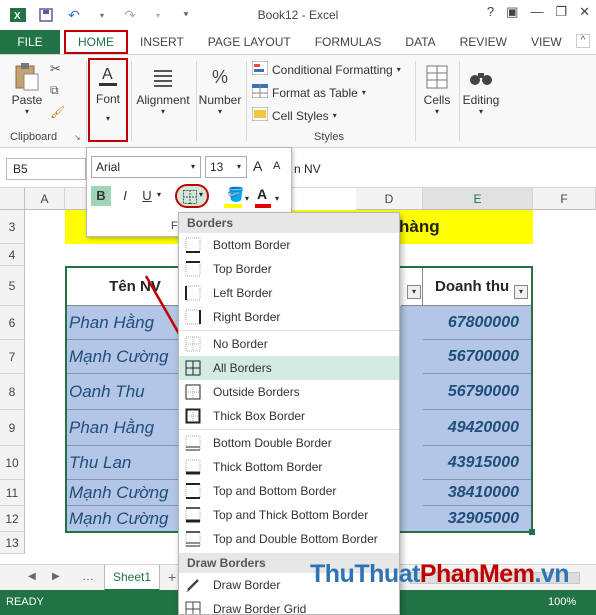 The image size is (596, 615). What do you see at coordinates (56, 576) in the screenshot?
I see `scroll-sheets-right-icon: ▶` at bounding box center [56, 576].